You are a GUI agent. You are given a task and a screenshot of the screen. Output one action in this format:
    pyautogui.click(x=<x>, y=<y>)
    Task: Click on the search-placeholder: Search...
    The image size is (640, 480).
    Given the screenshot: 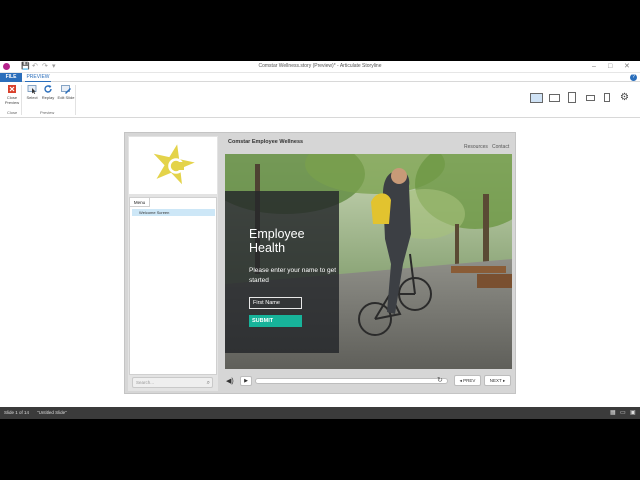 What is the action you would take?
    pyautogui.click(x=145, y=382)
    